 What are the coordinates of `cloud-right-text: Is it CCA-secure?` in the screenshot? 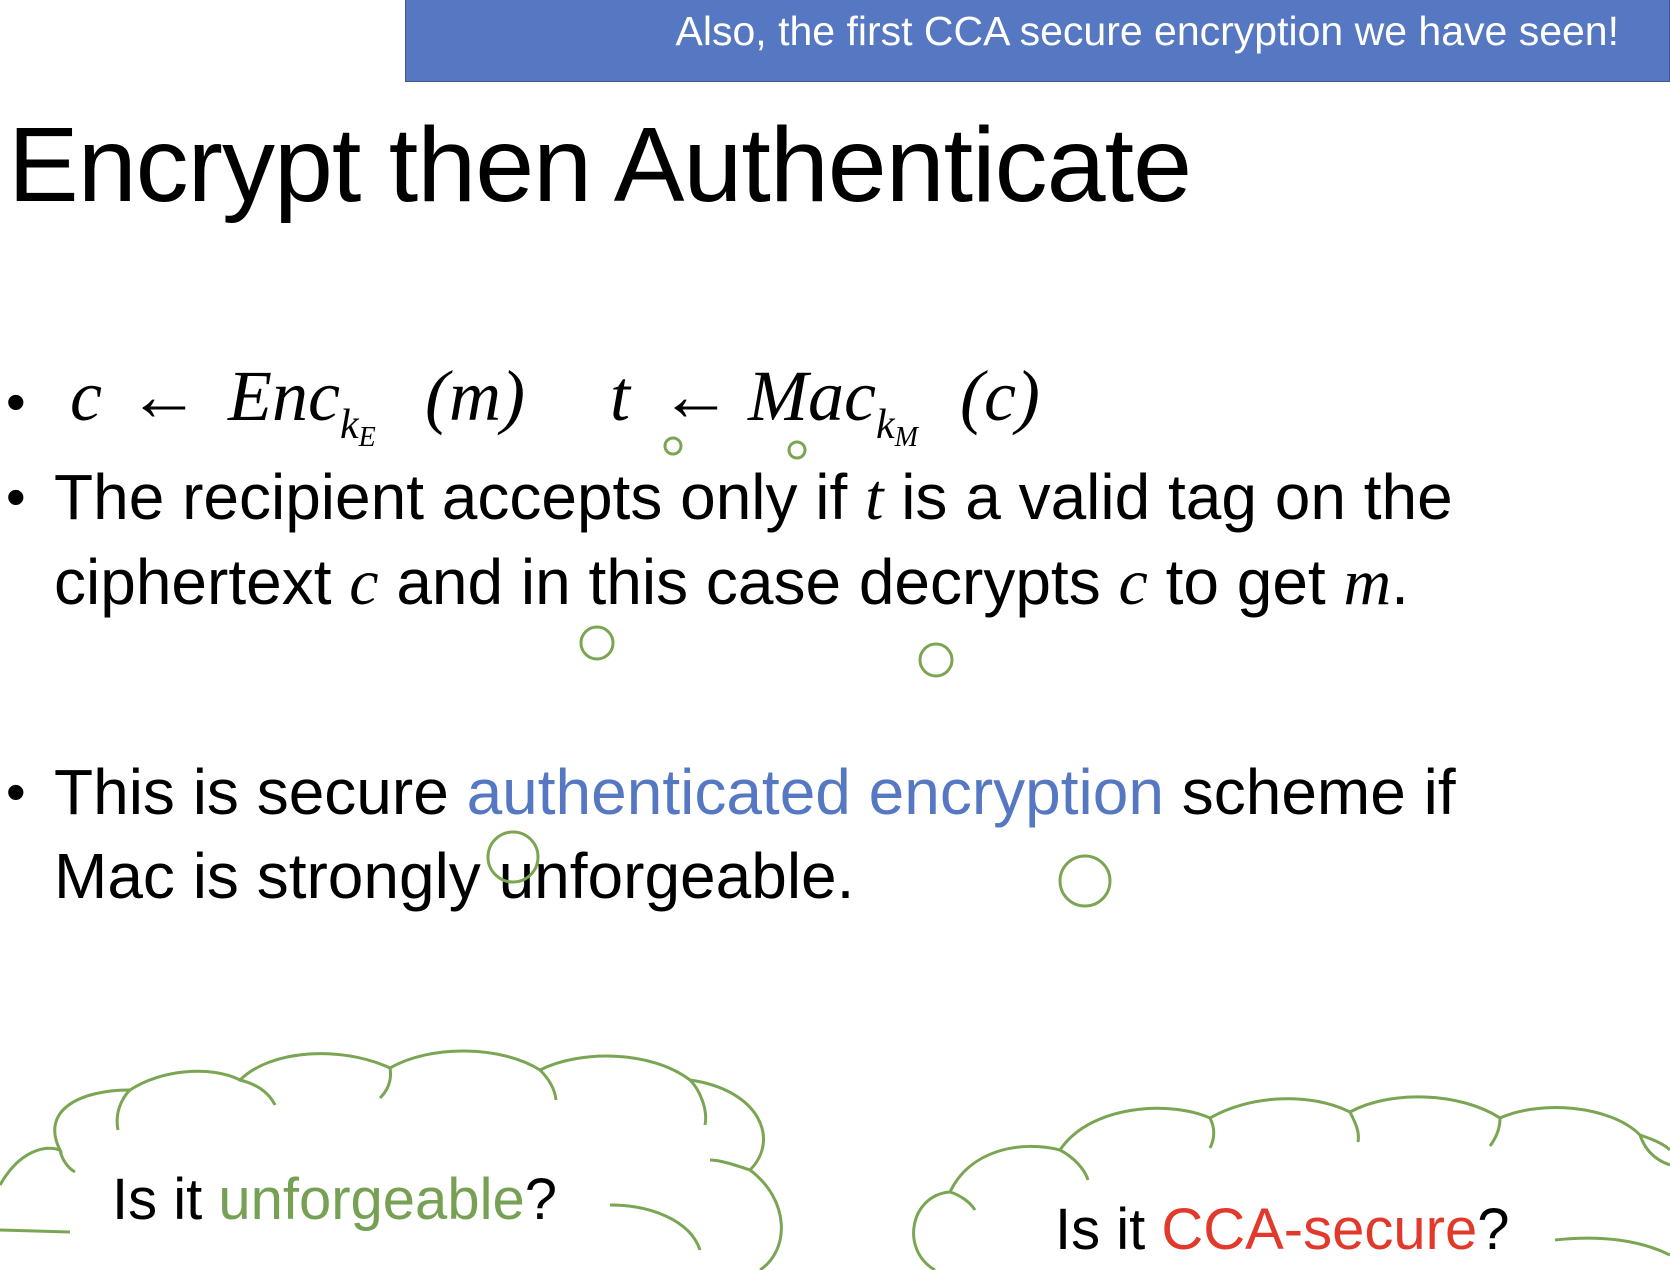 It's located at (1282, 1229).